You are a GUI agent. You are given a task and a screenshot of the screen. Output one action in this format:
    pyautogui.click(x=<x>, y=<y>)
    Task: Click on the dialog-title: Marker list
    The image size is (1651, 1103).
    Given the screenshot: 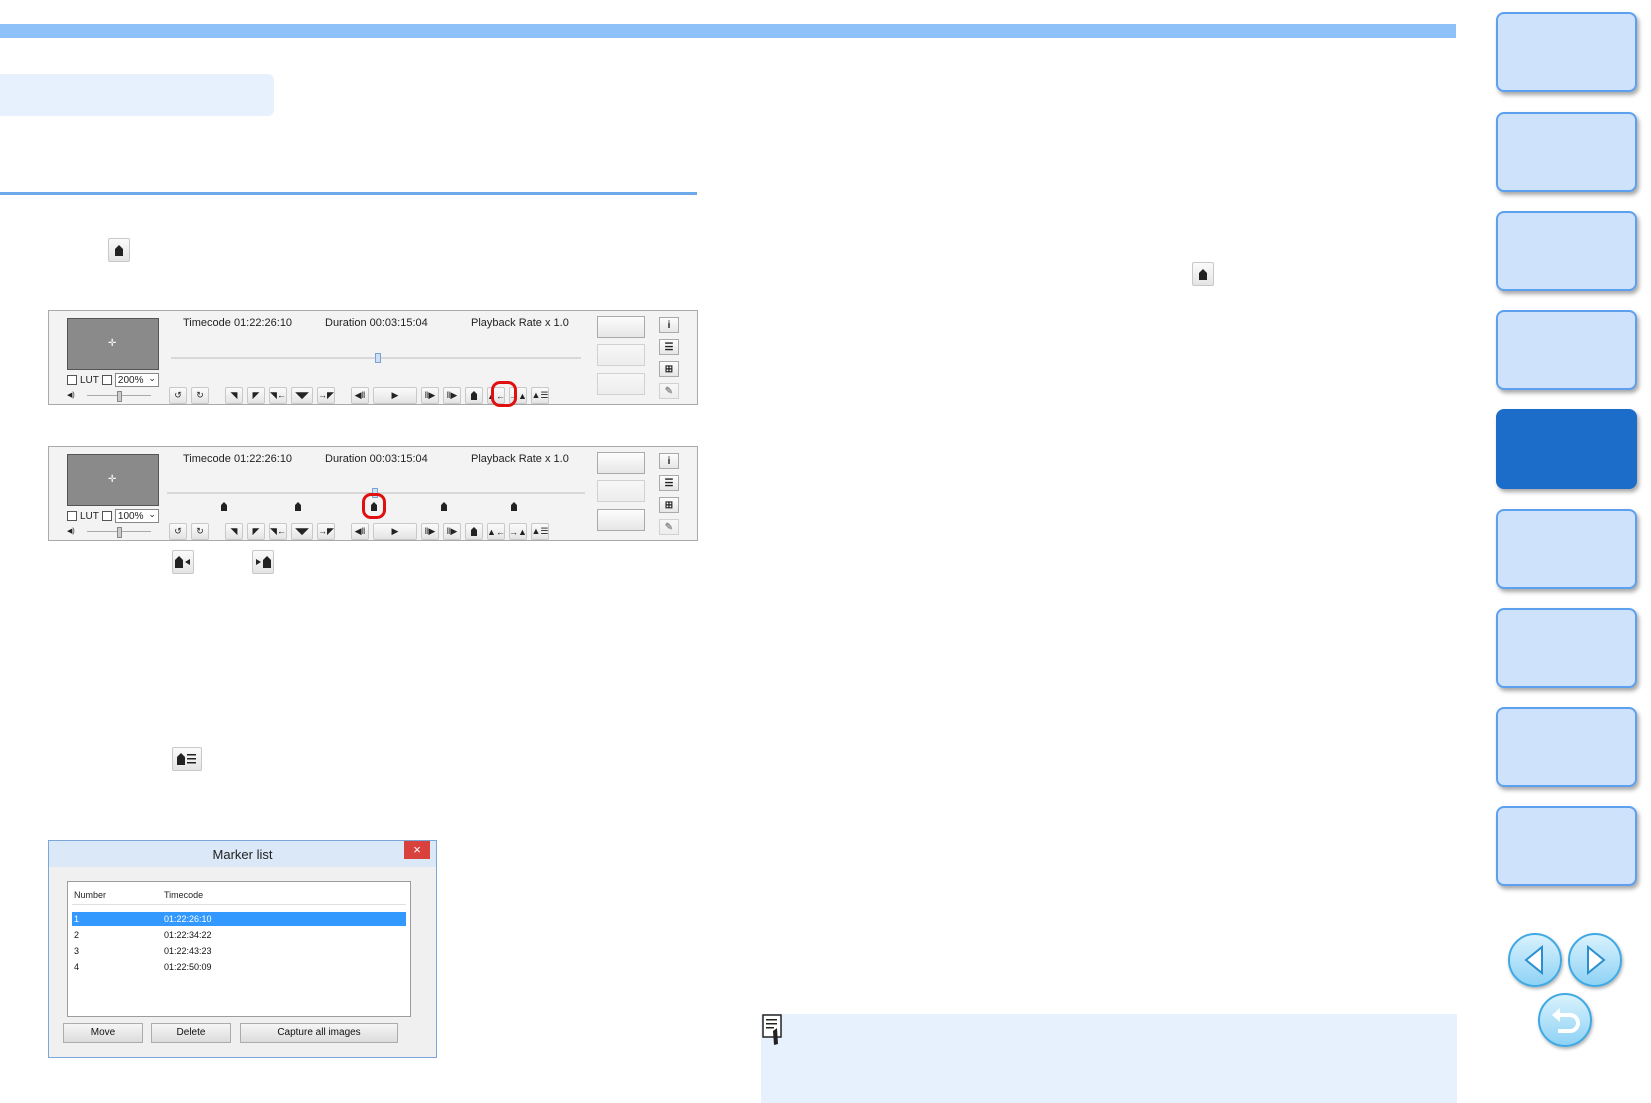 What is the action you would take?
    pyautogui.click(x=242, y=854)
    